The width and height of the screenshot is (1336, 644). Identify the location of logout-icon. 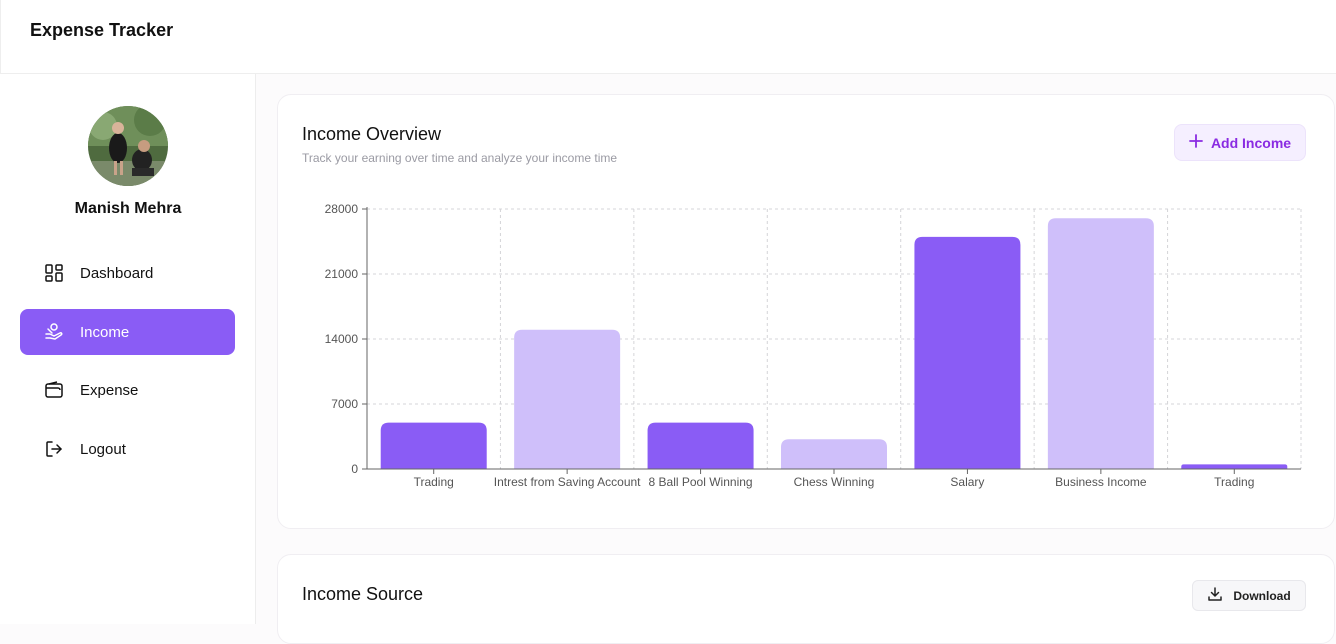
(54, 449).